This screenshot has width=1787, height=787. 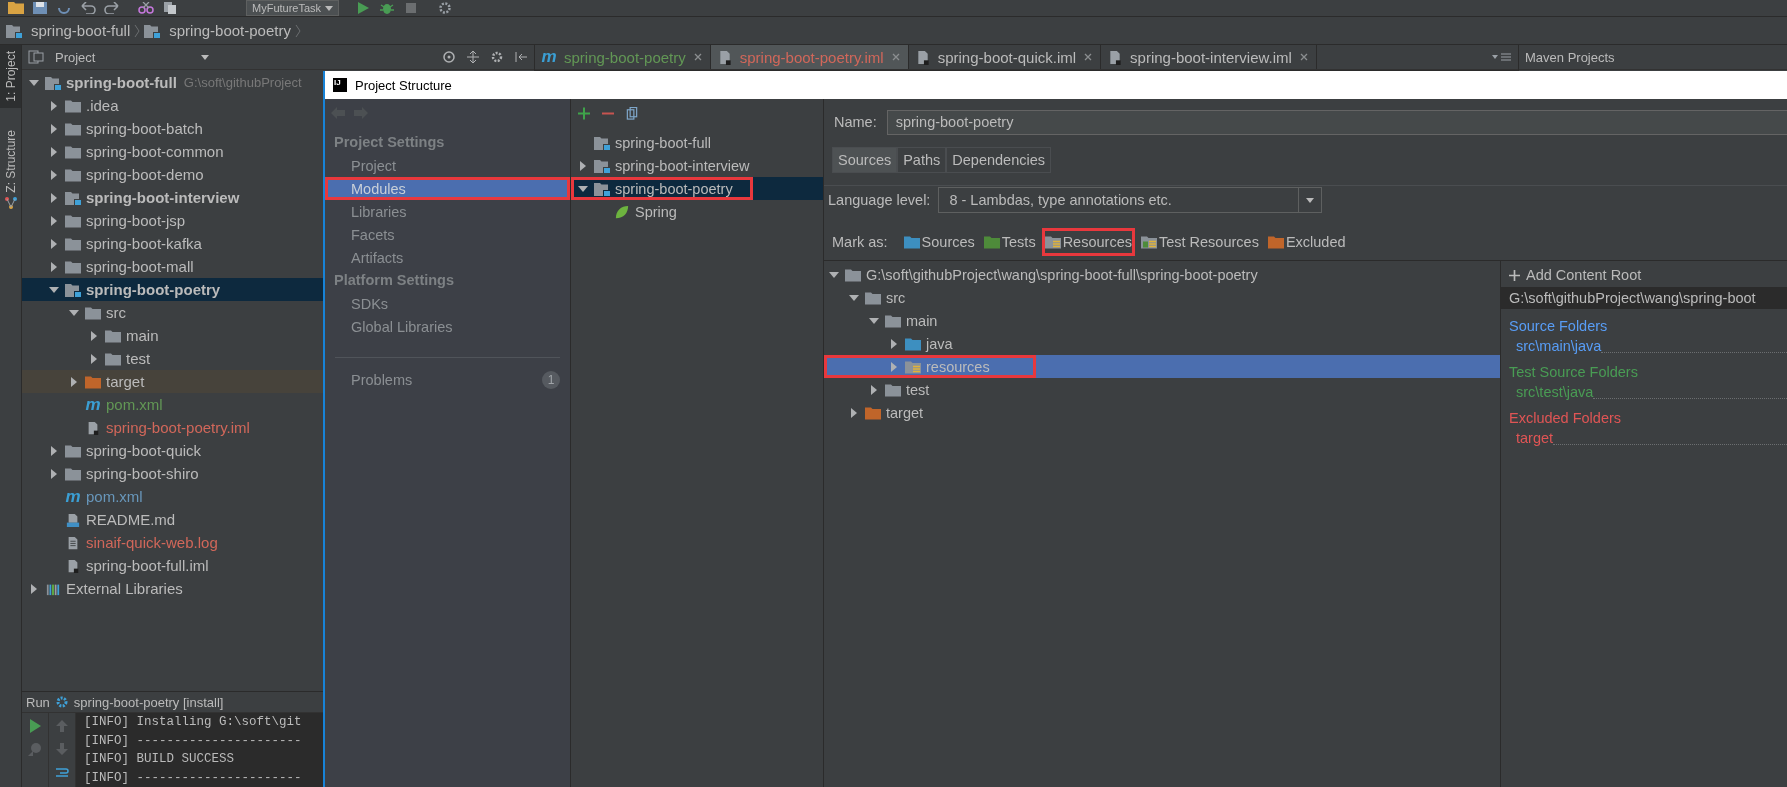 I want to click on tree-row: spring-boot-demo, so click(x=173, y=174).